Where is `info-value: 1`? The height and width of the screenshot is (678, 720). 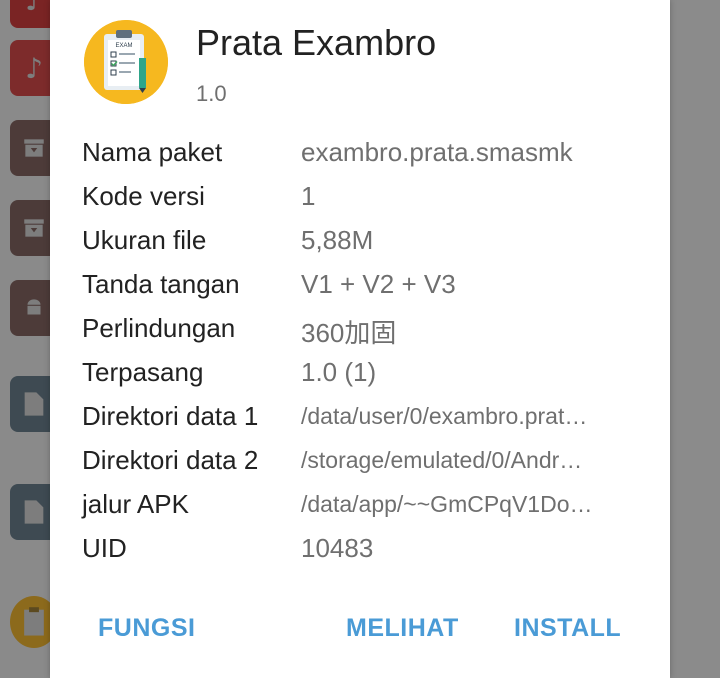
info-value: 1 is located at coordinates (468, 196).